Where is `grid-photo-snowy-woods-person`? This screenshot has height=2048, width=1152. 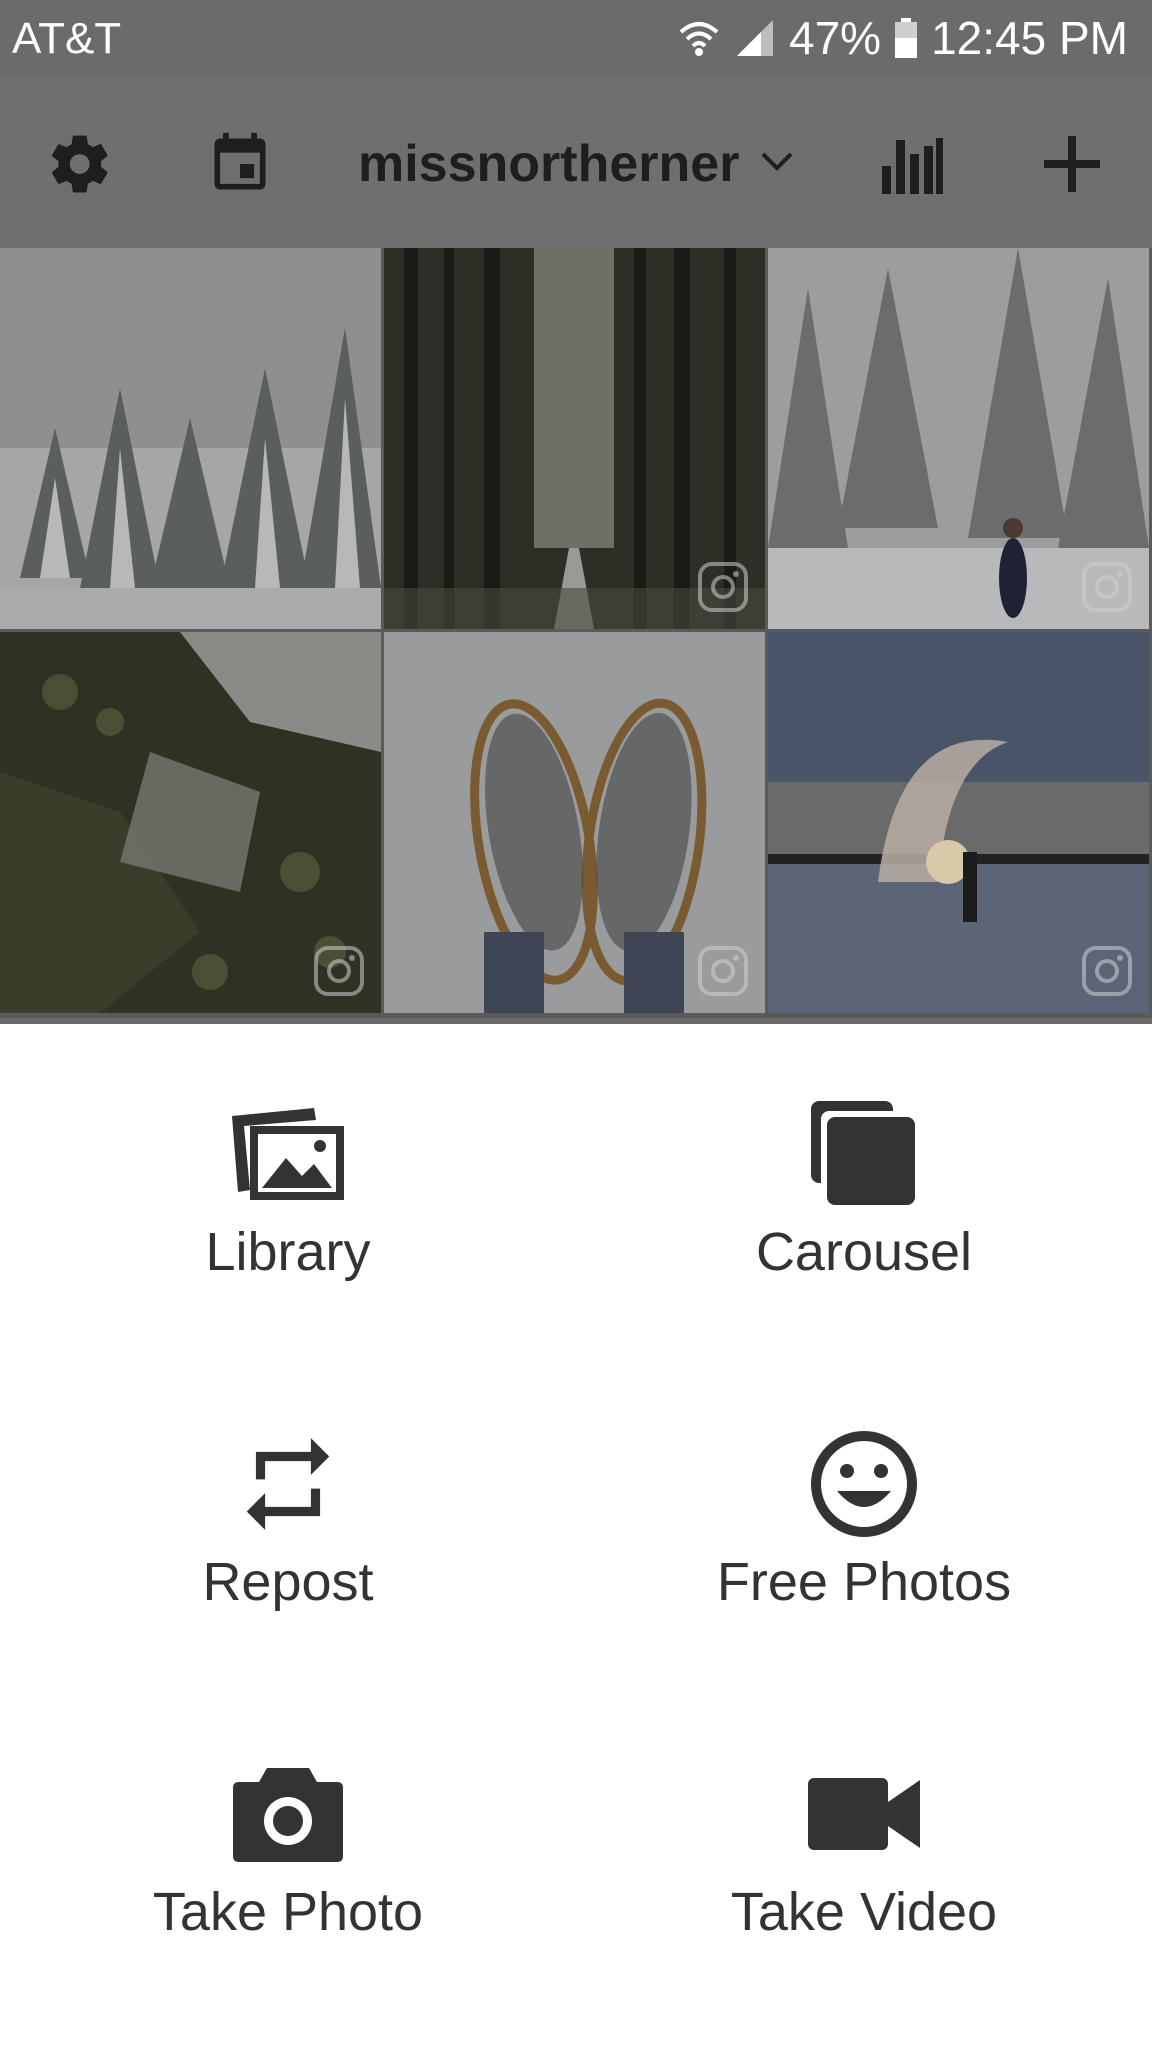 grid-photo-snowy-woods-person is located at coordinates (958, 438).